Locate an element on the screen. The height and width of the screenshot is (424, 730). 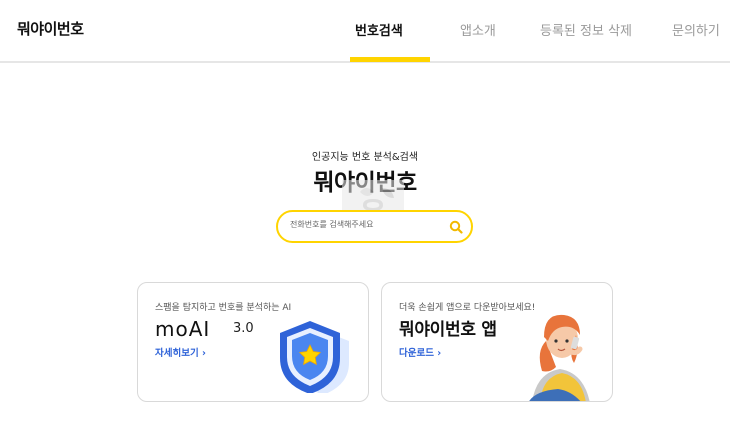
nav-contact: 문의하기 is located at coordinates (696, 29).